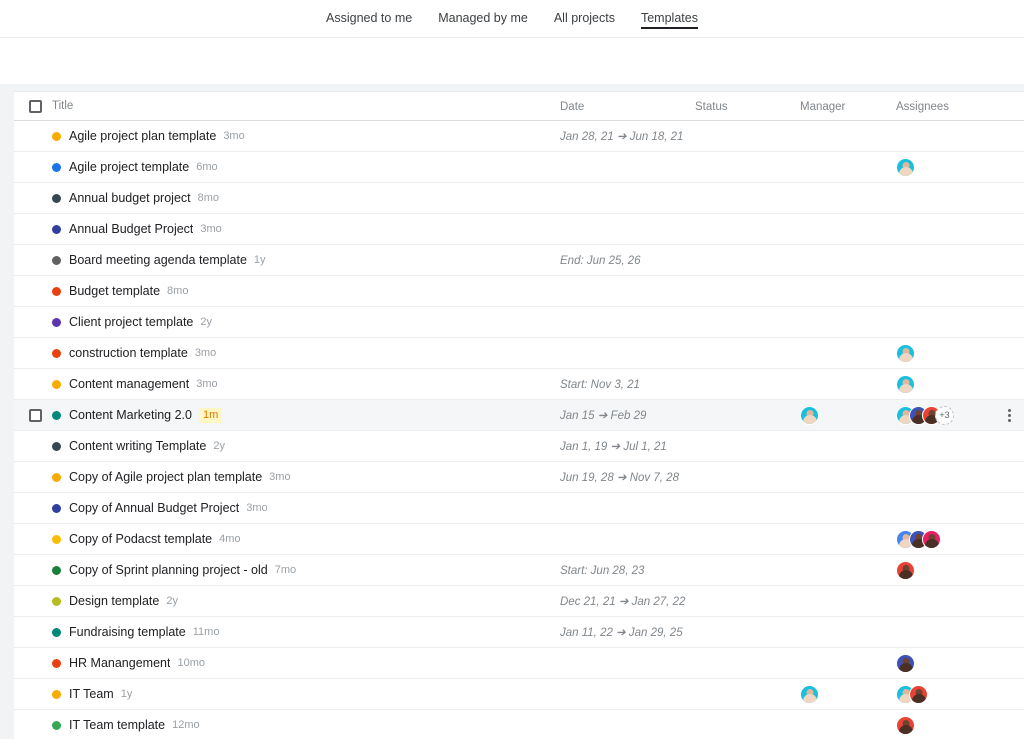 The image size is (1024, 739). I want to click on project-title: Design template, so click(114, 601).